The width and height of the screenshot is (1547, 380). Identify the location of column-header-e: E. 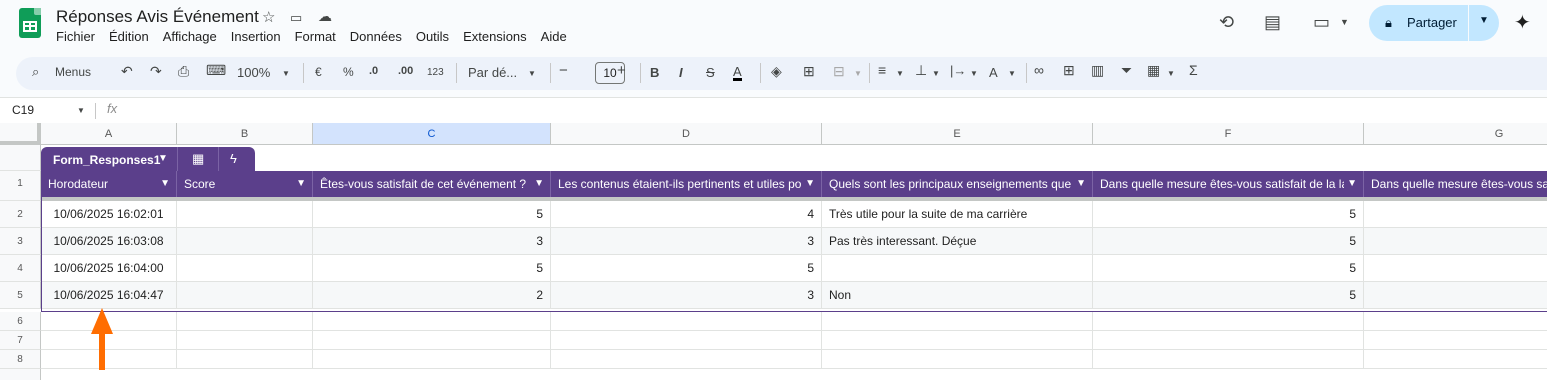
(957, 134).